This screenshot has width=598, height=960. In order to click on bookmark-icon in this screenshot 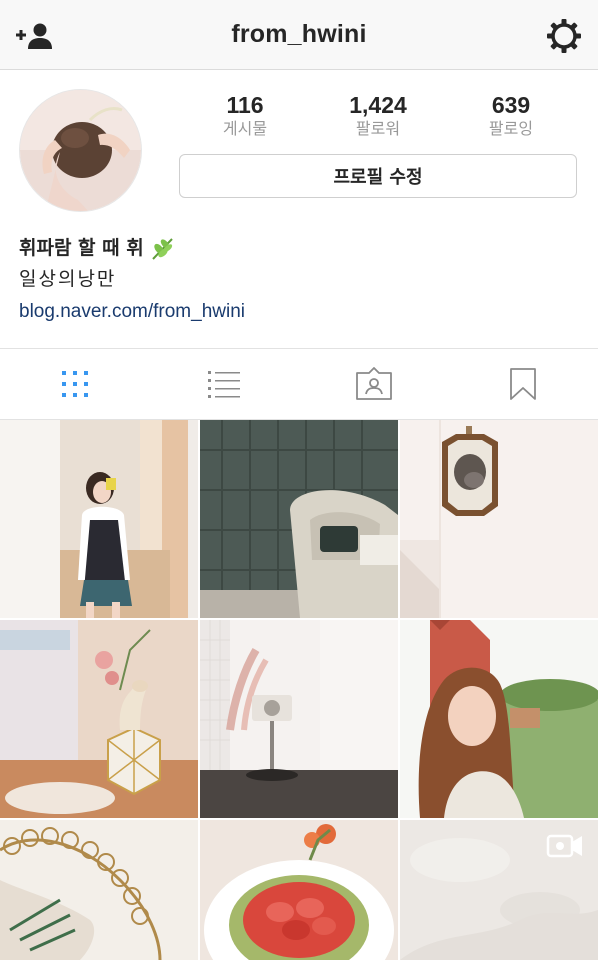, I will do `click(523, 384)`.